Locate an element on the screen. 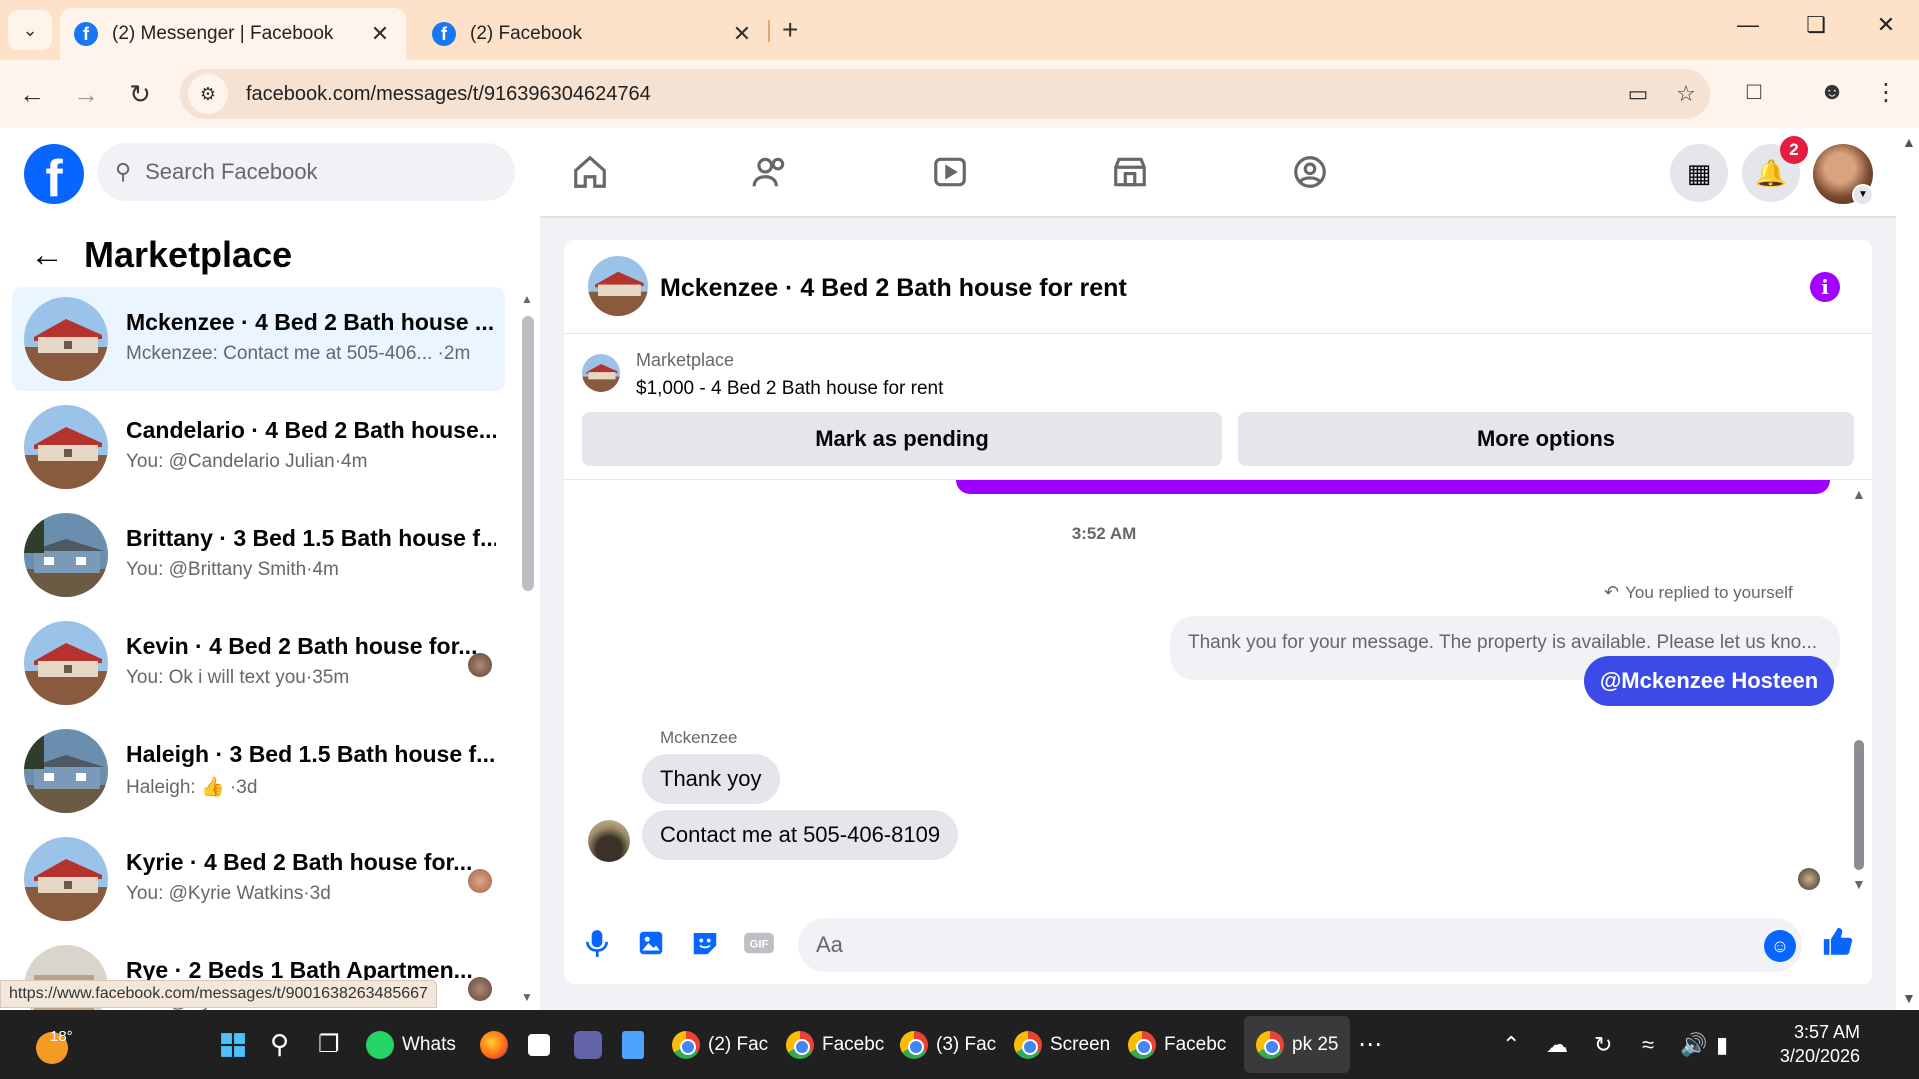 The width and height of the screenshot is (1919, 1079). taskbar-teams is located at coordinates (592, 1044).